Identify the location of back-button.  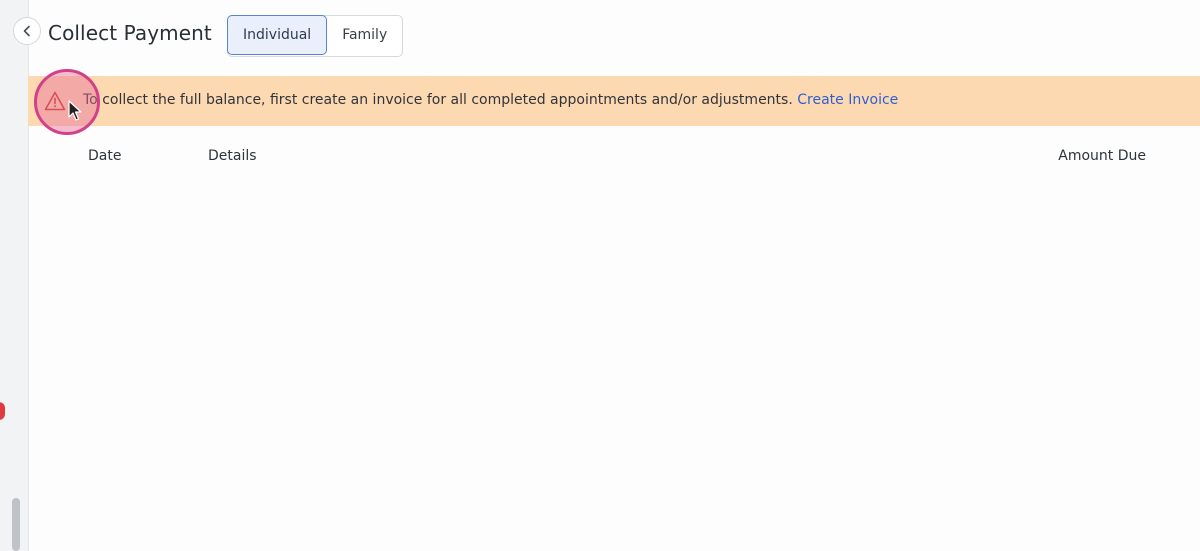
(27, 31).